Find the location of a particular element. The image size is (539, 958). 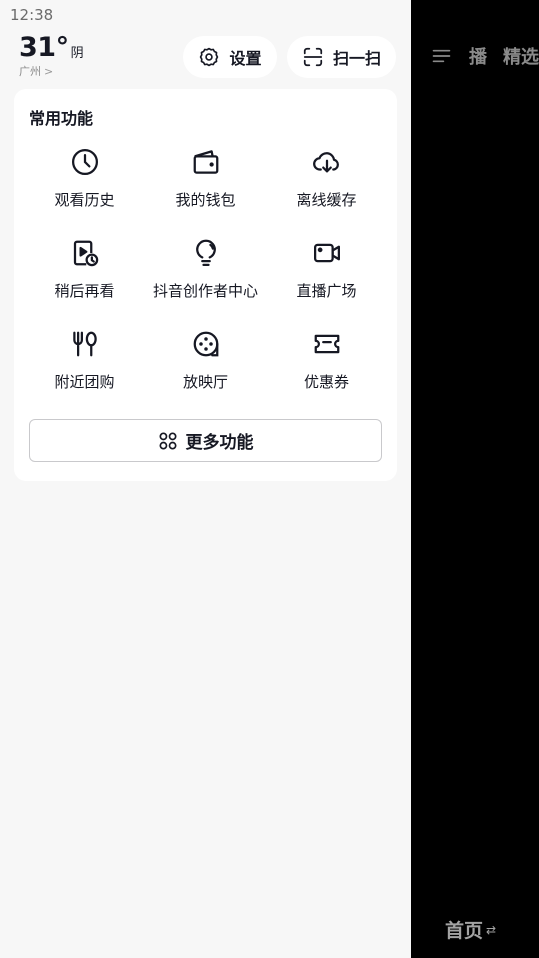

function-nearby-deals: 附近团购 is located at coordinates (84, 362).